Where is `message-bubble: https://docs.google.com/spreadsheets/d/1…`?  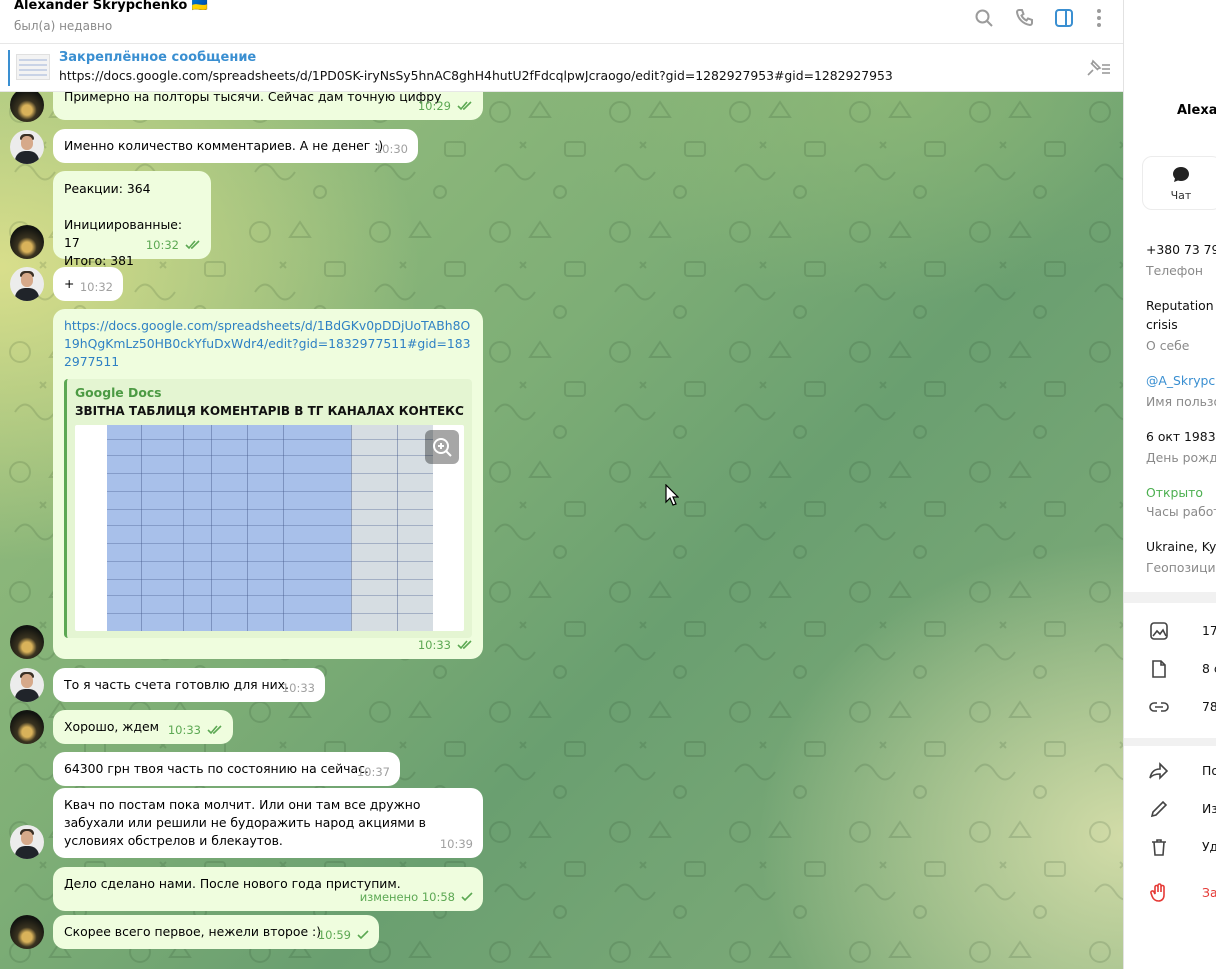
message-bubble: https://docs.google.com/spreadsheets/d/1… is located at coordinates (268, 484).